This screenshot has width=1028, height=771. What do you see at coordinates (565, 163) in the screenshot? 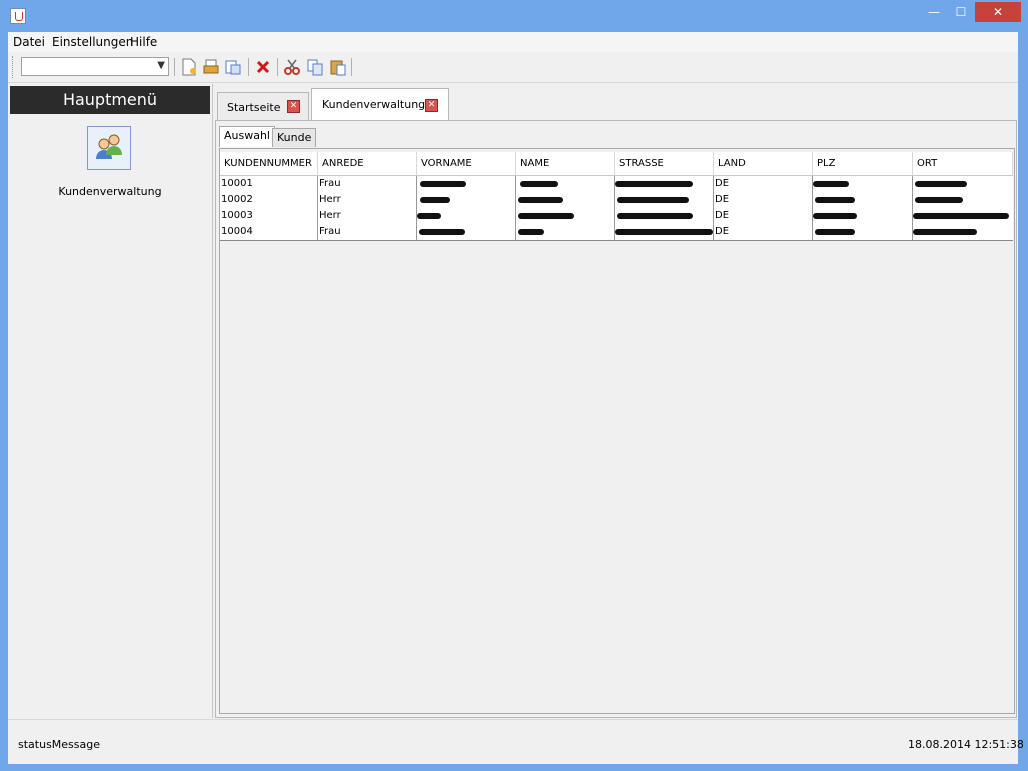
I see `column-header-name: NAME` at bounding box center [565, 163].